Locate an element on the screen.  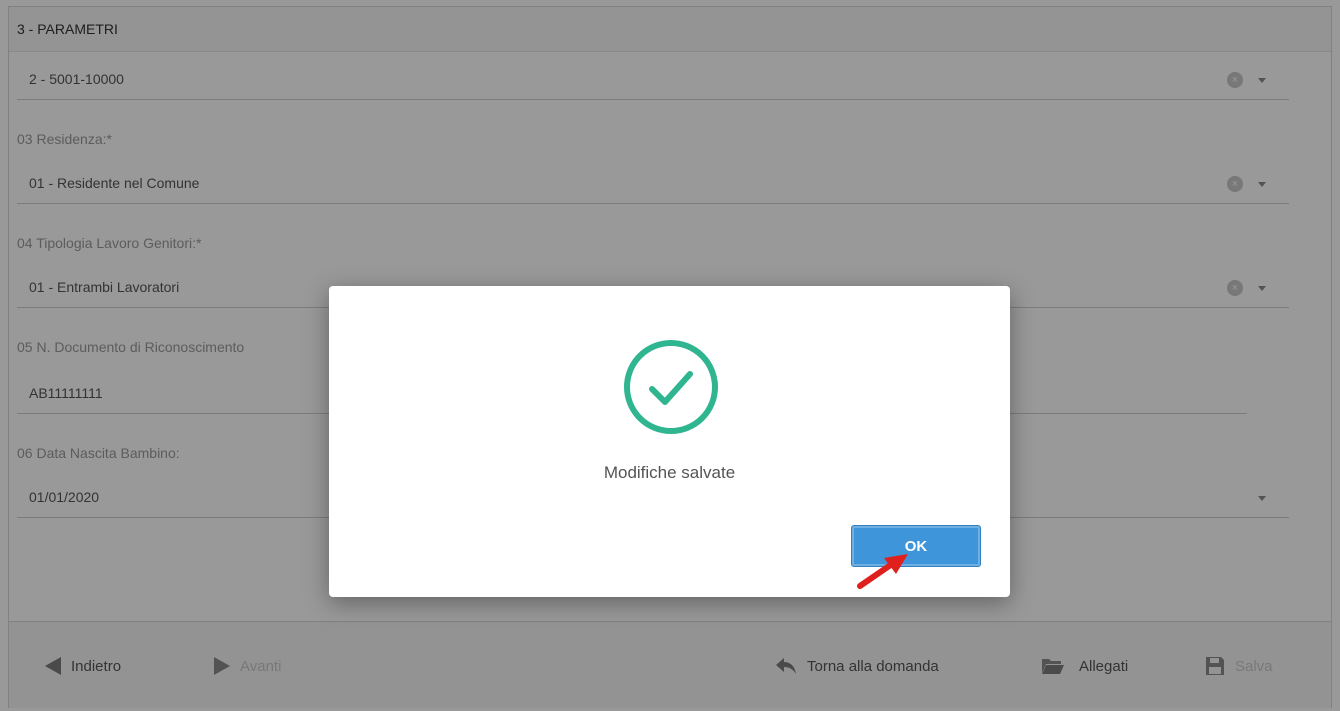
success-check-icon is located at coordinates (671, 387).